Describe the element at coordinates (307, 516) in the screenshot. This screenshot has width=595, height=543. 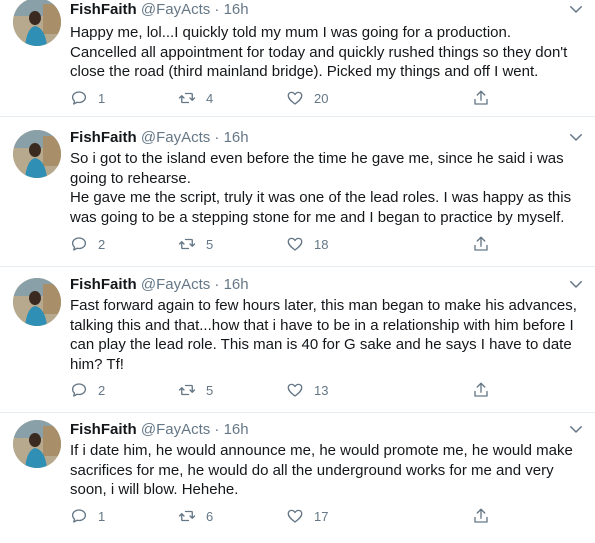
I see `like-button: 17` at that location.